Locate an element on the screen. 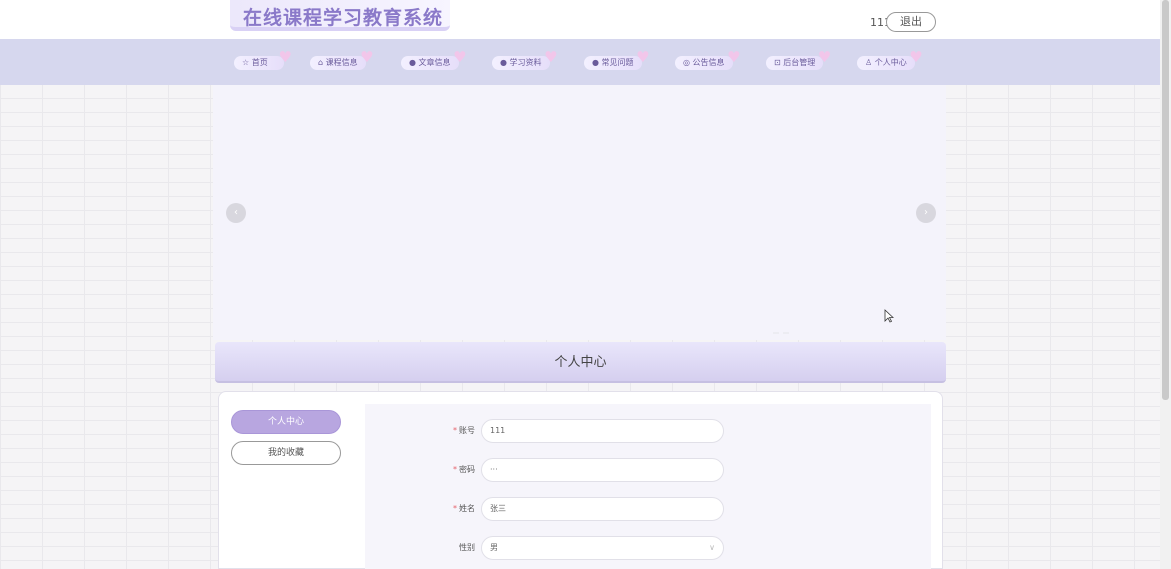 The width and height of the screenshot is (1171, 569). name-label: * 姓名 is located at coordinates (450, 509).